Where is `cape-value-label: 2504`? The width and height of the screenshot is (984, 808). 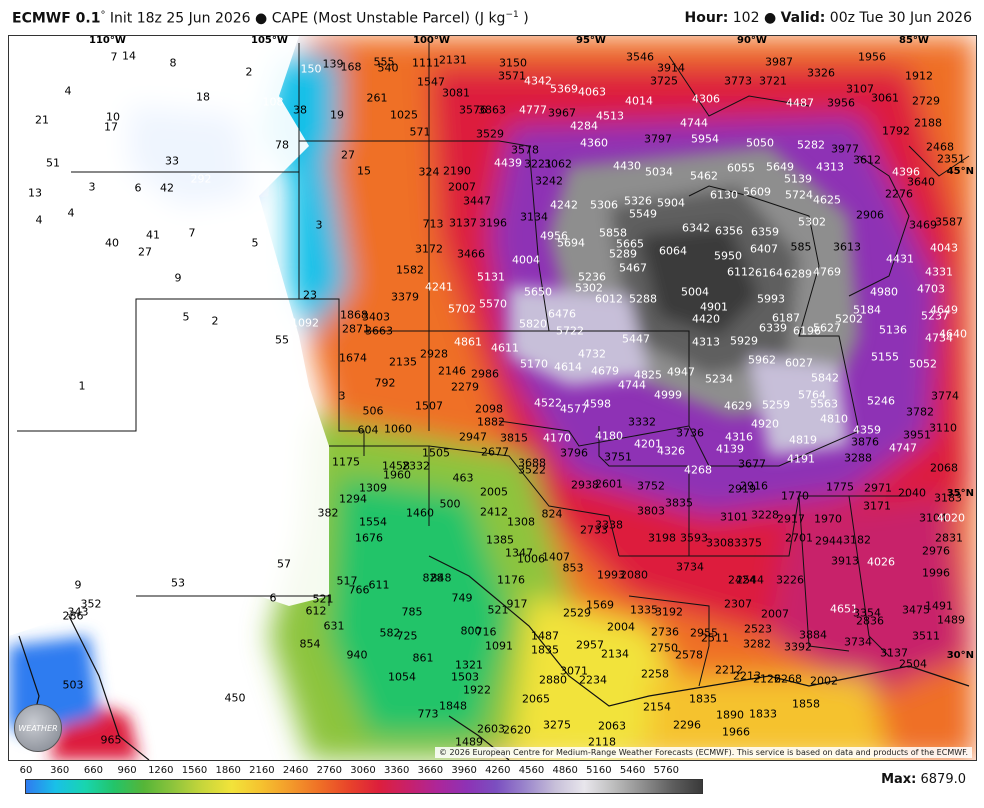 cape-value-label: 2504 is located at coordinates (913, 664).